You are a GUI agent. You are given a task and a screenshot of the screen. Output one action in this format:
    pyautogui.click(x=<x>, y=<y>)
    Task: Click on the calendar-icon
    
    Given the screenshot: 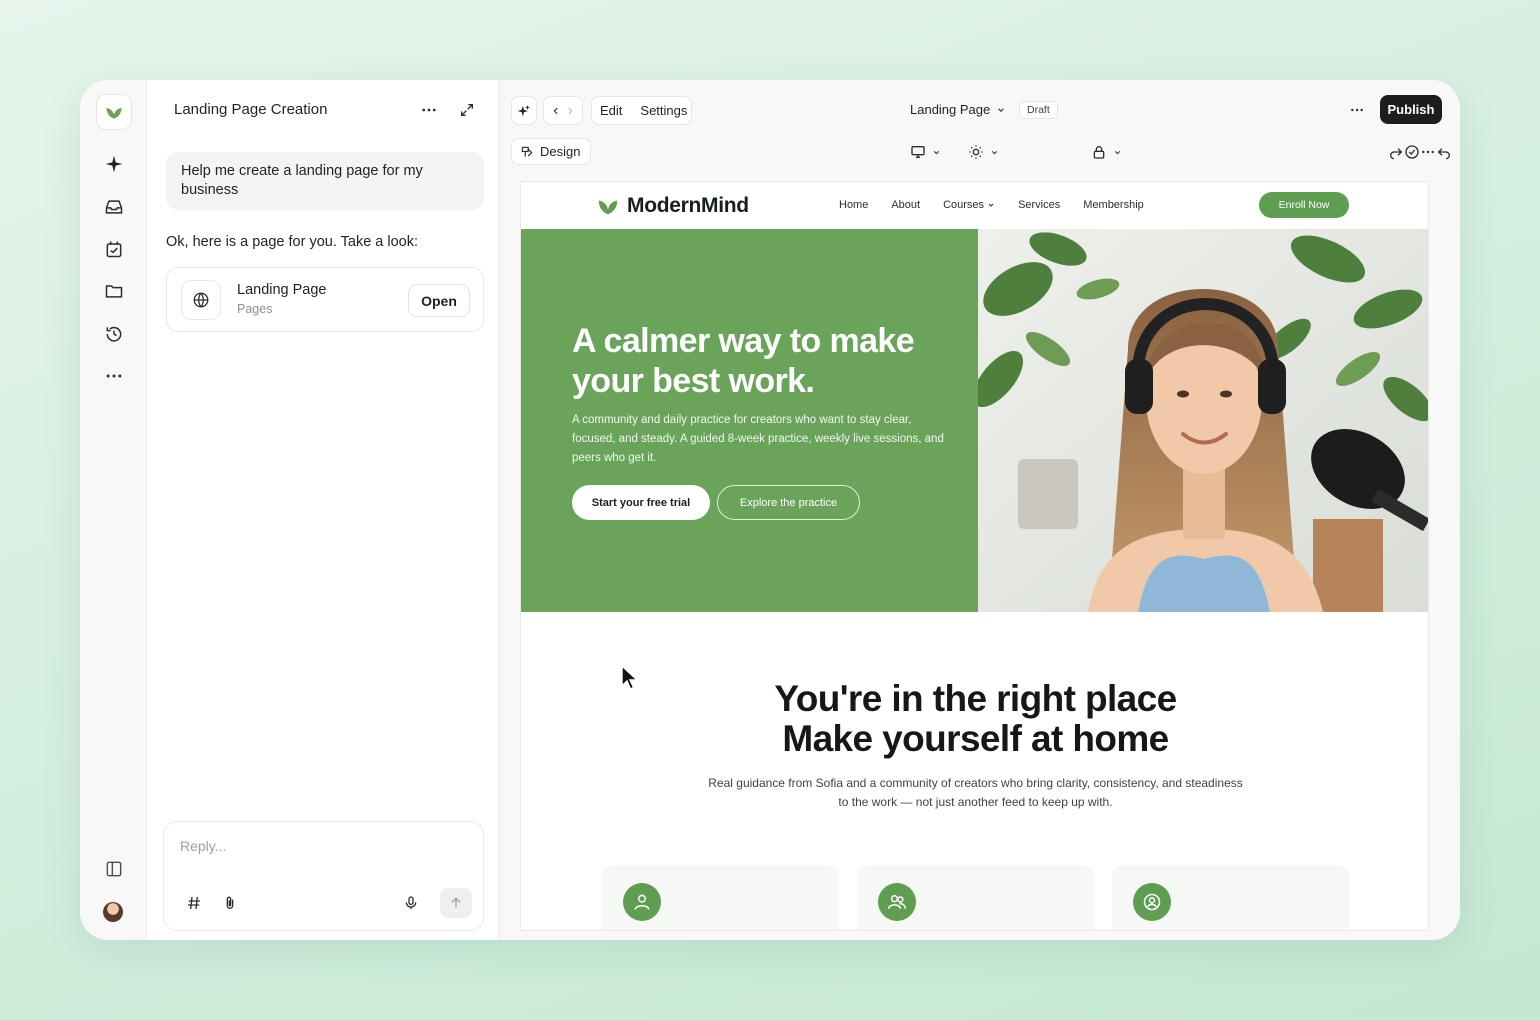 What is the action you would take?
    pyautogui.click(x=114, y=249)
    